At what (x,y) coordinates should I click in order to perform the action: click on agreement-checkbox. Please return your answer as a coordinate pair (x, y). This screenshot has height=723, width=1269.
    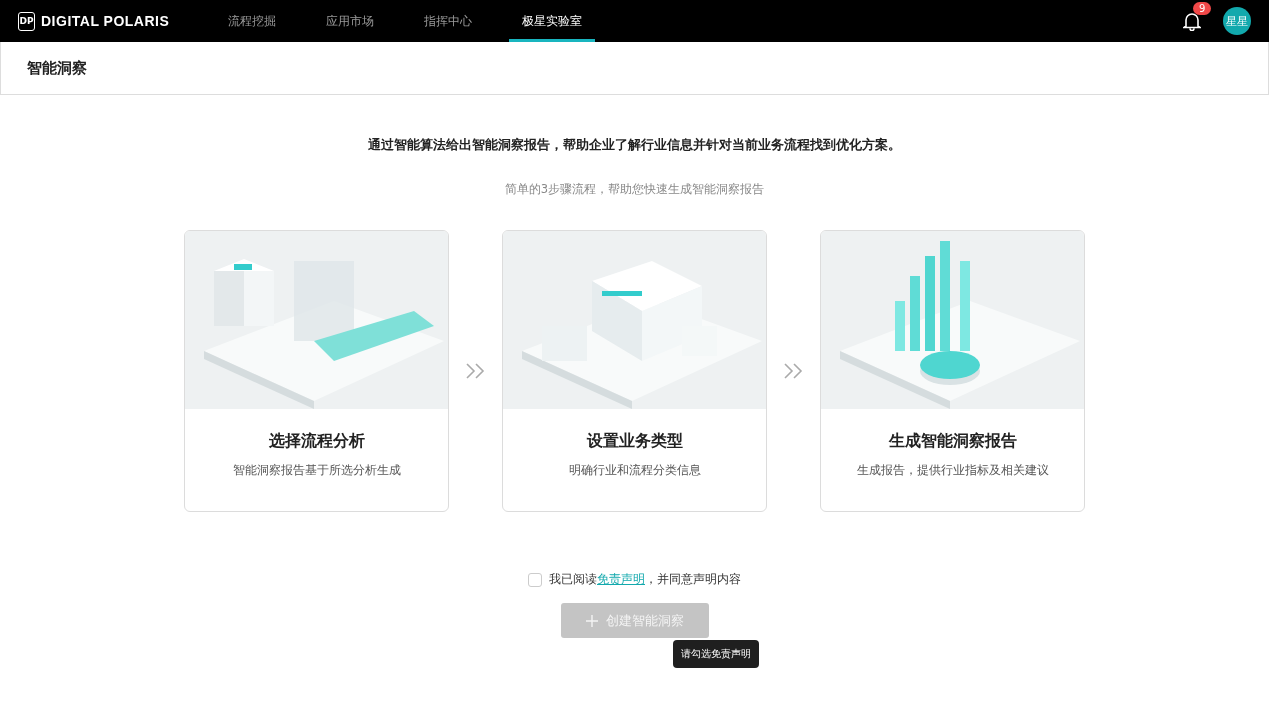
    Looking at the image, I should click on (535, 579).